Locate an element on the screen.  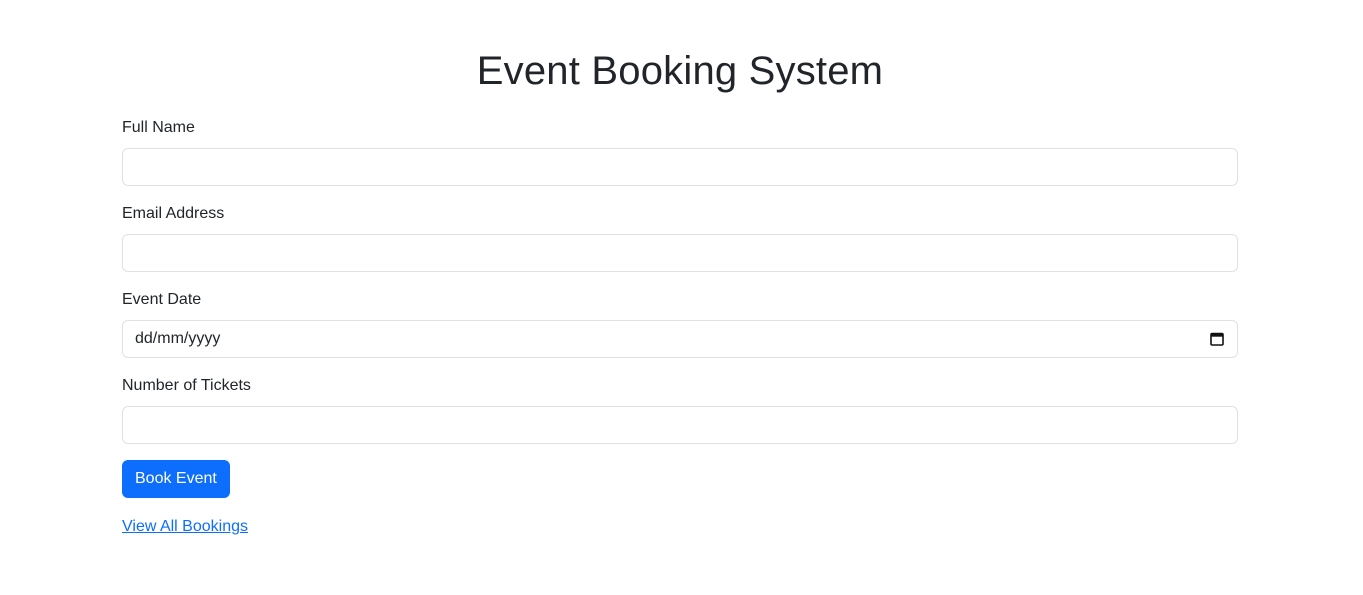
event-date-input: dd/mm/yyyy is located at coordinates (680, 339).